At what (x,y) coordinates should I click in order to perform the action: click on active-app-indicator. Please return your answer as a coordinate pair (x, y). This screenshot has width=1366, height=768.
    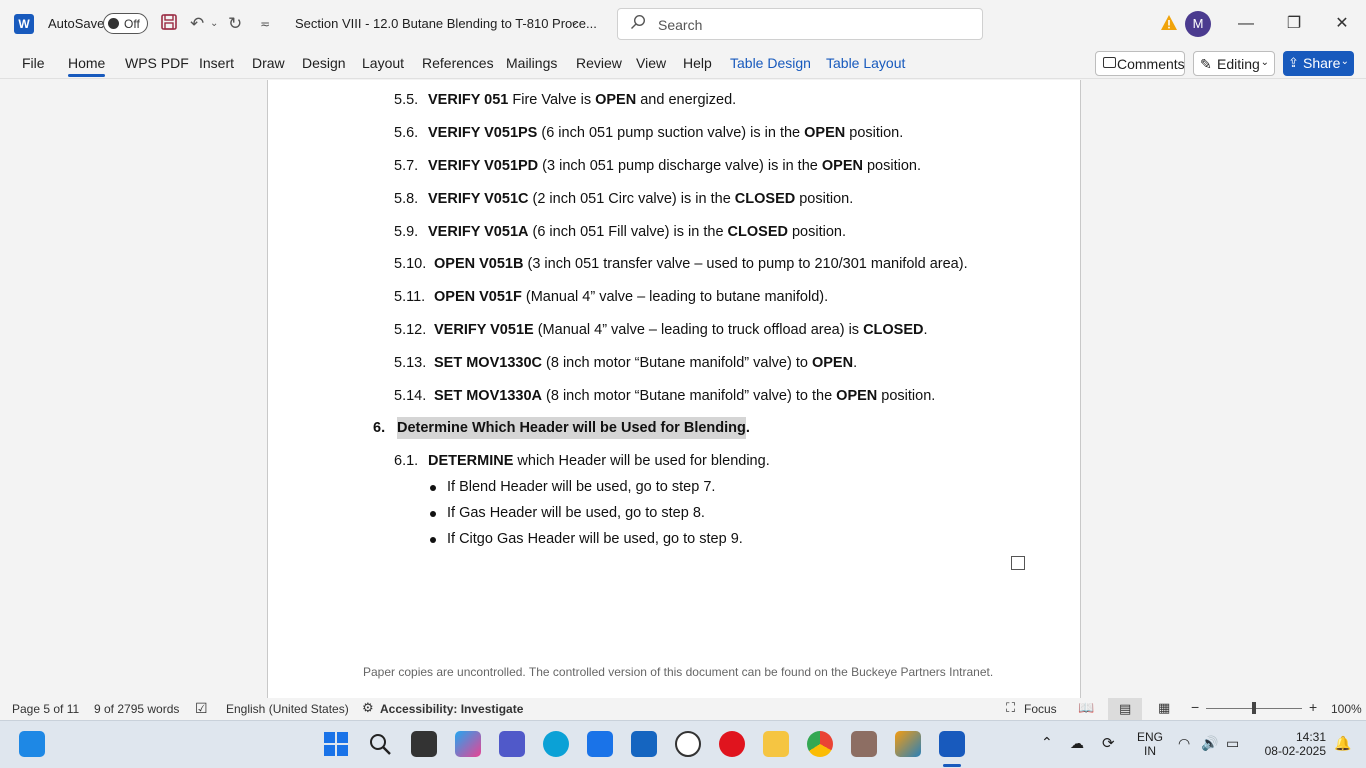
    Looking at the image, I should click on (952, 765).